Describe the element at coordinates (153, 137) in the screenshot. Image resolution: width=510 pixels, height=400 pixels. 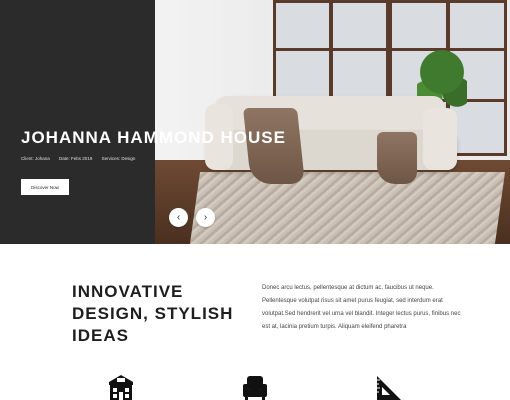
I see `hero-title: JOHANNA HAMMOND HOUSE` at that location.